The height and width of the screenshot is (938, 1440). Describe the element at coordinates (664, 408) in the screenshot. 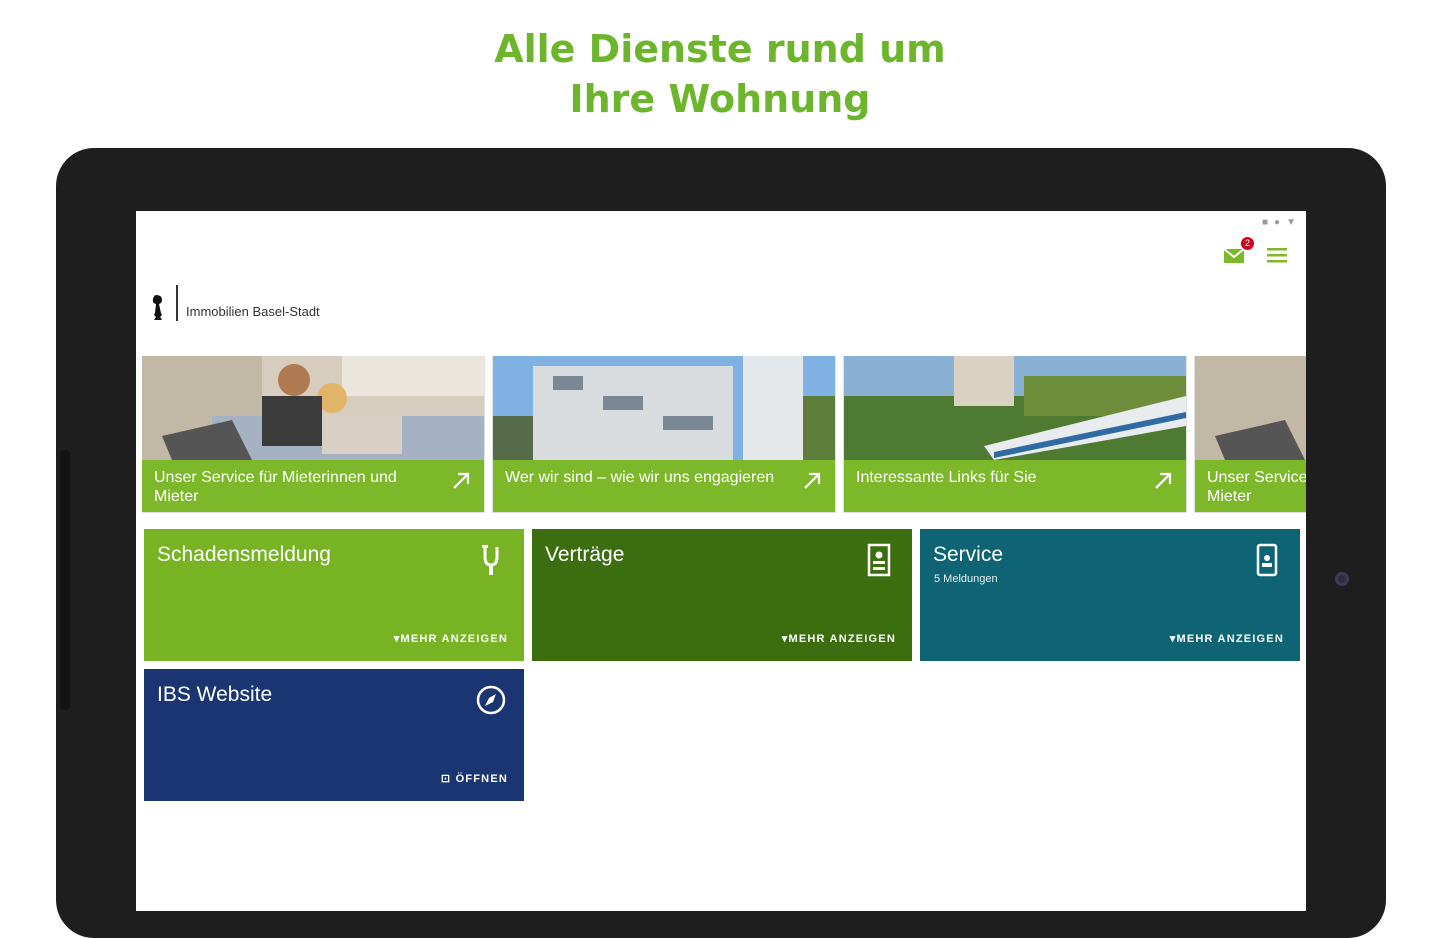

I see `building-photo` at that location.